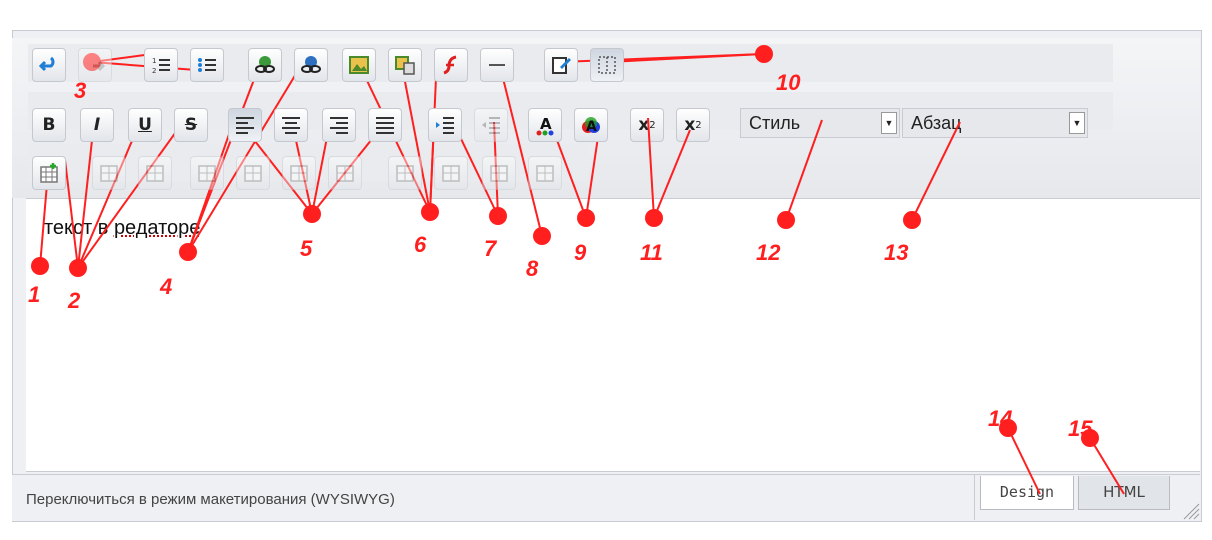 Image resolution: width=1212 pixels, height=540 pixels. I want to click on insert-row-before-button, so click(207, 173).